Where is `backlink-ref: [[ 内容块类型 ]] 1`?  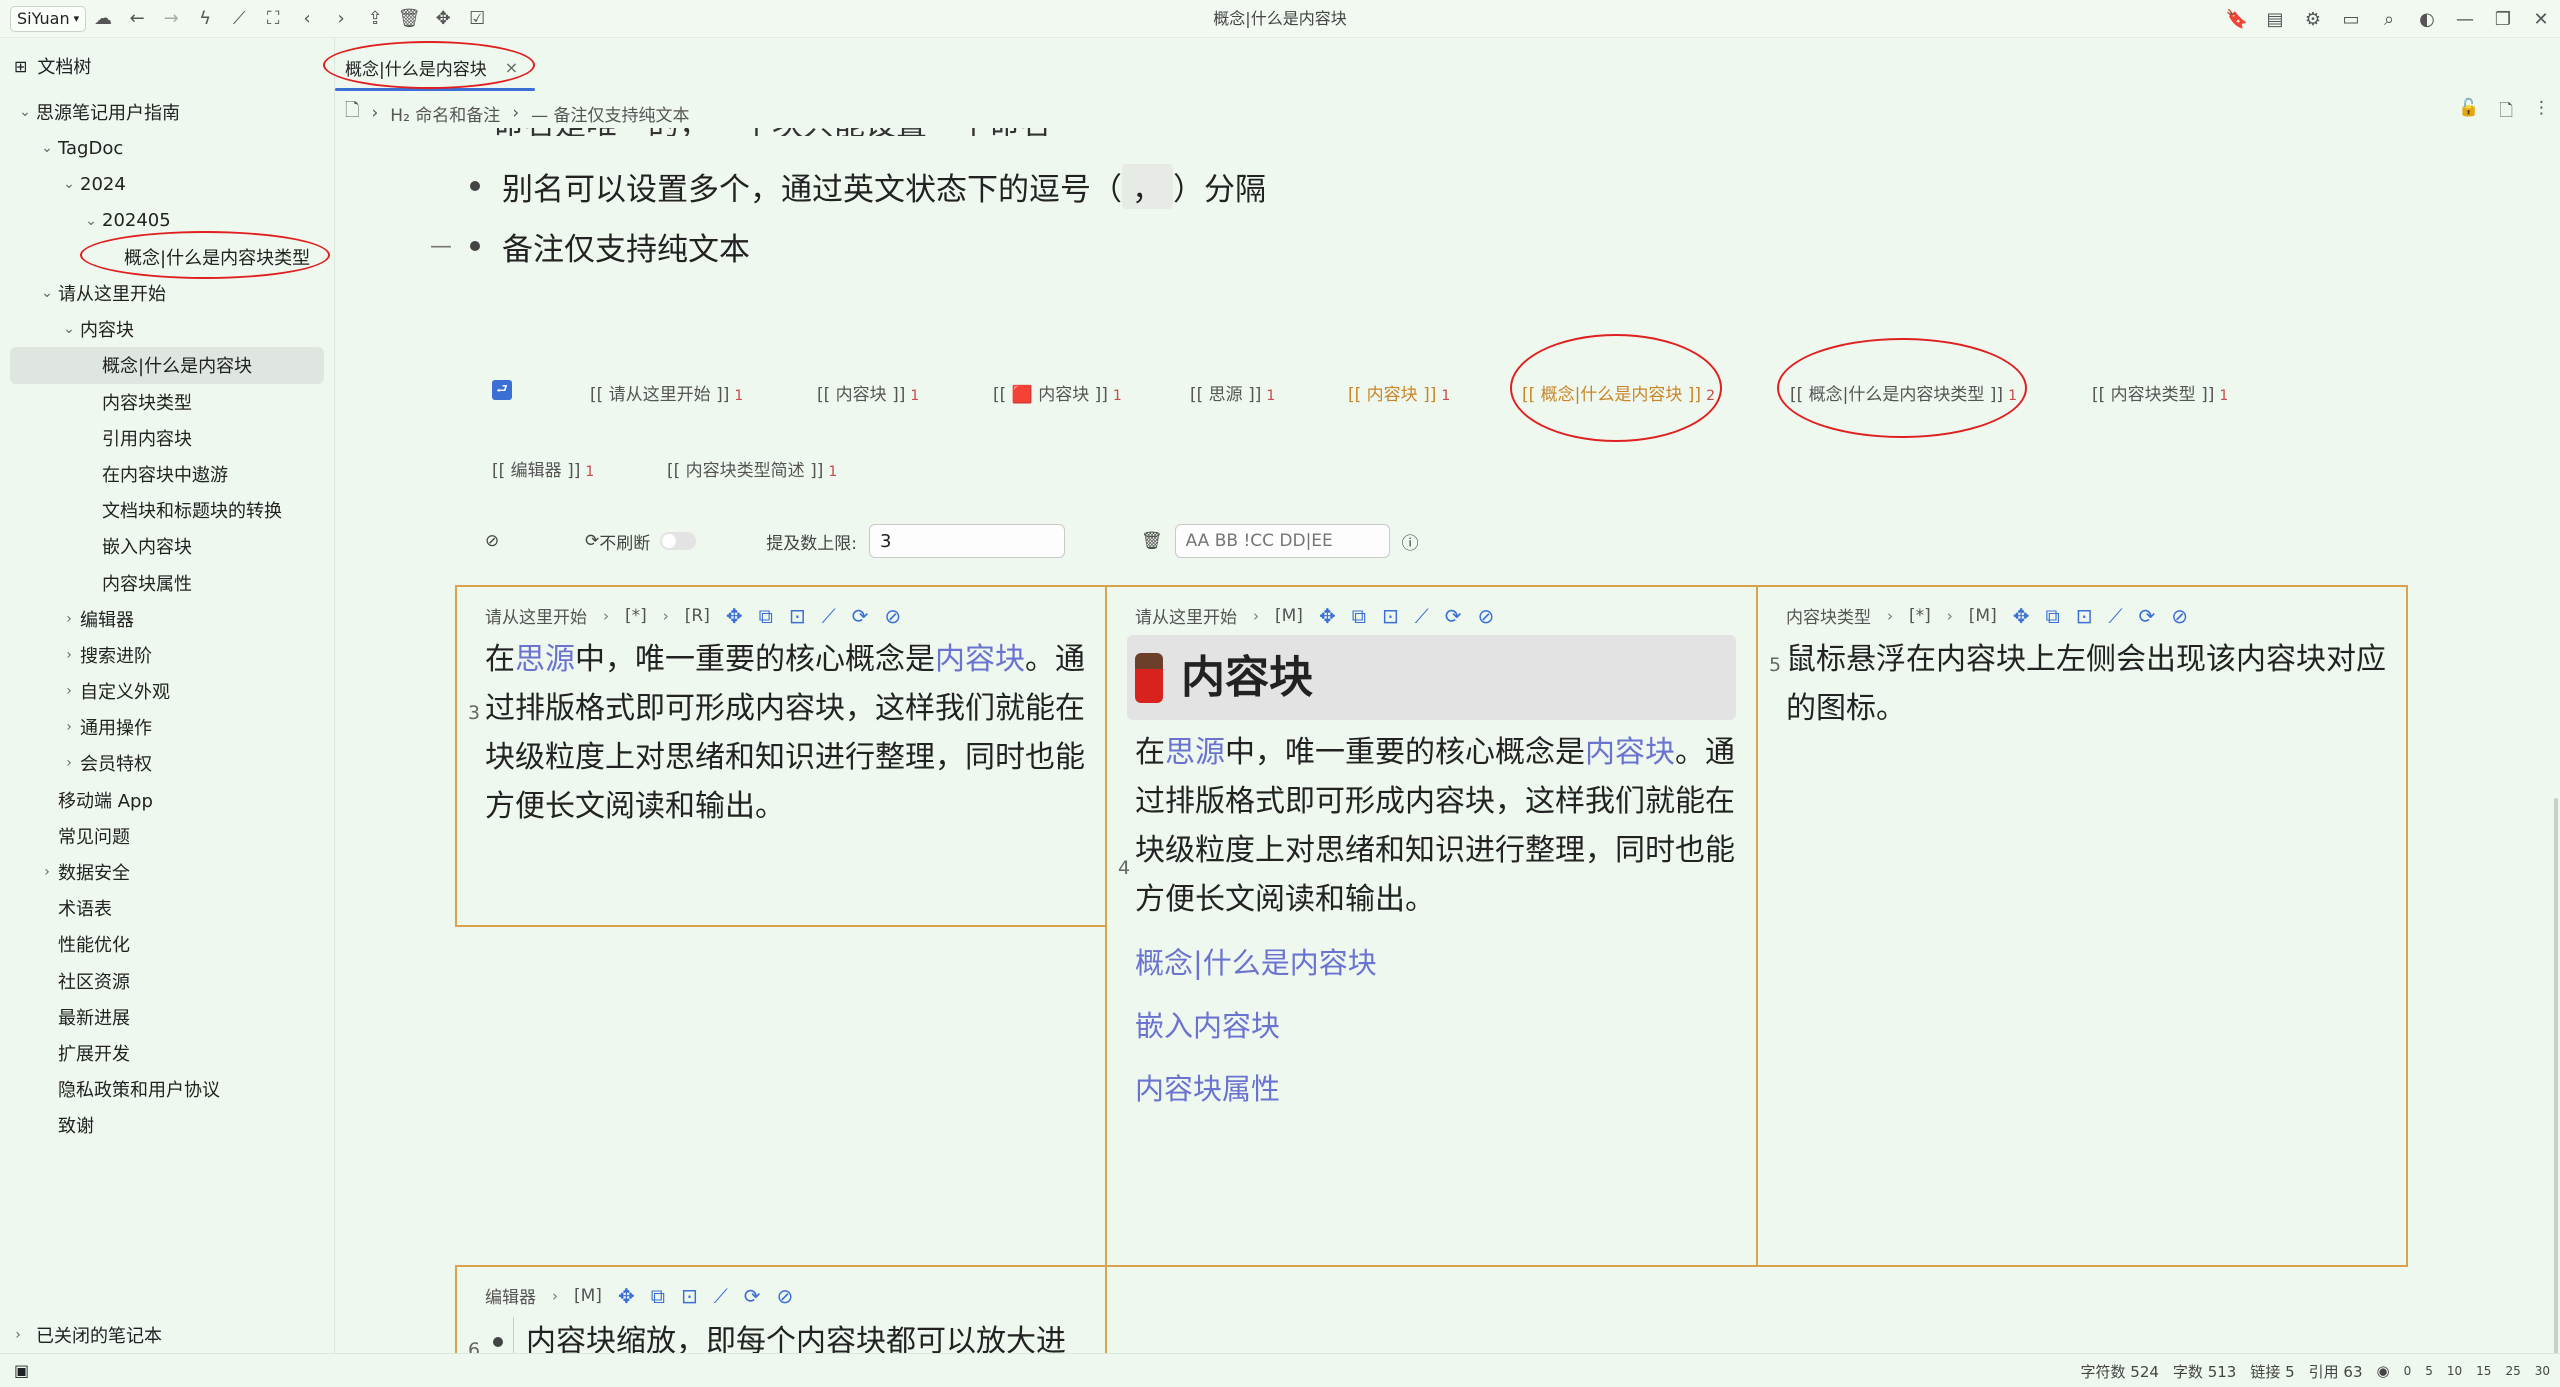
backlink-ref: [[ 内容块类型 ]] 1 is located at coordinates (2160, 392).